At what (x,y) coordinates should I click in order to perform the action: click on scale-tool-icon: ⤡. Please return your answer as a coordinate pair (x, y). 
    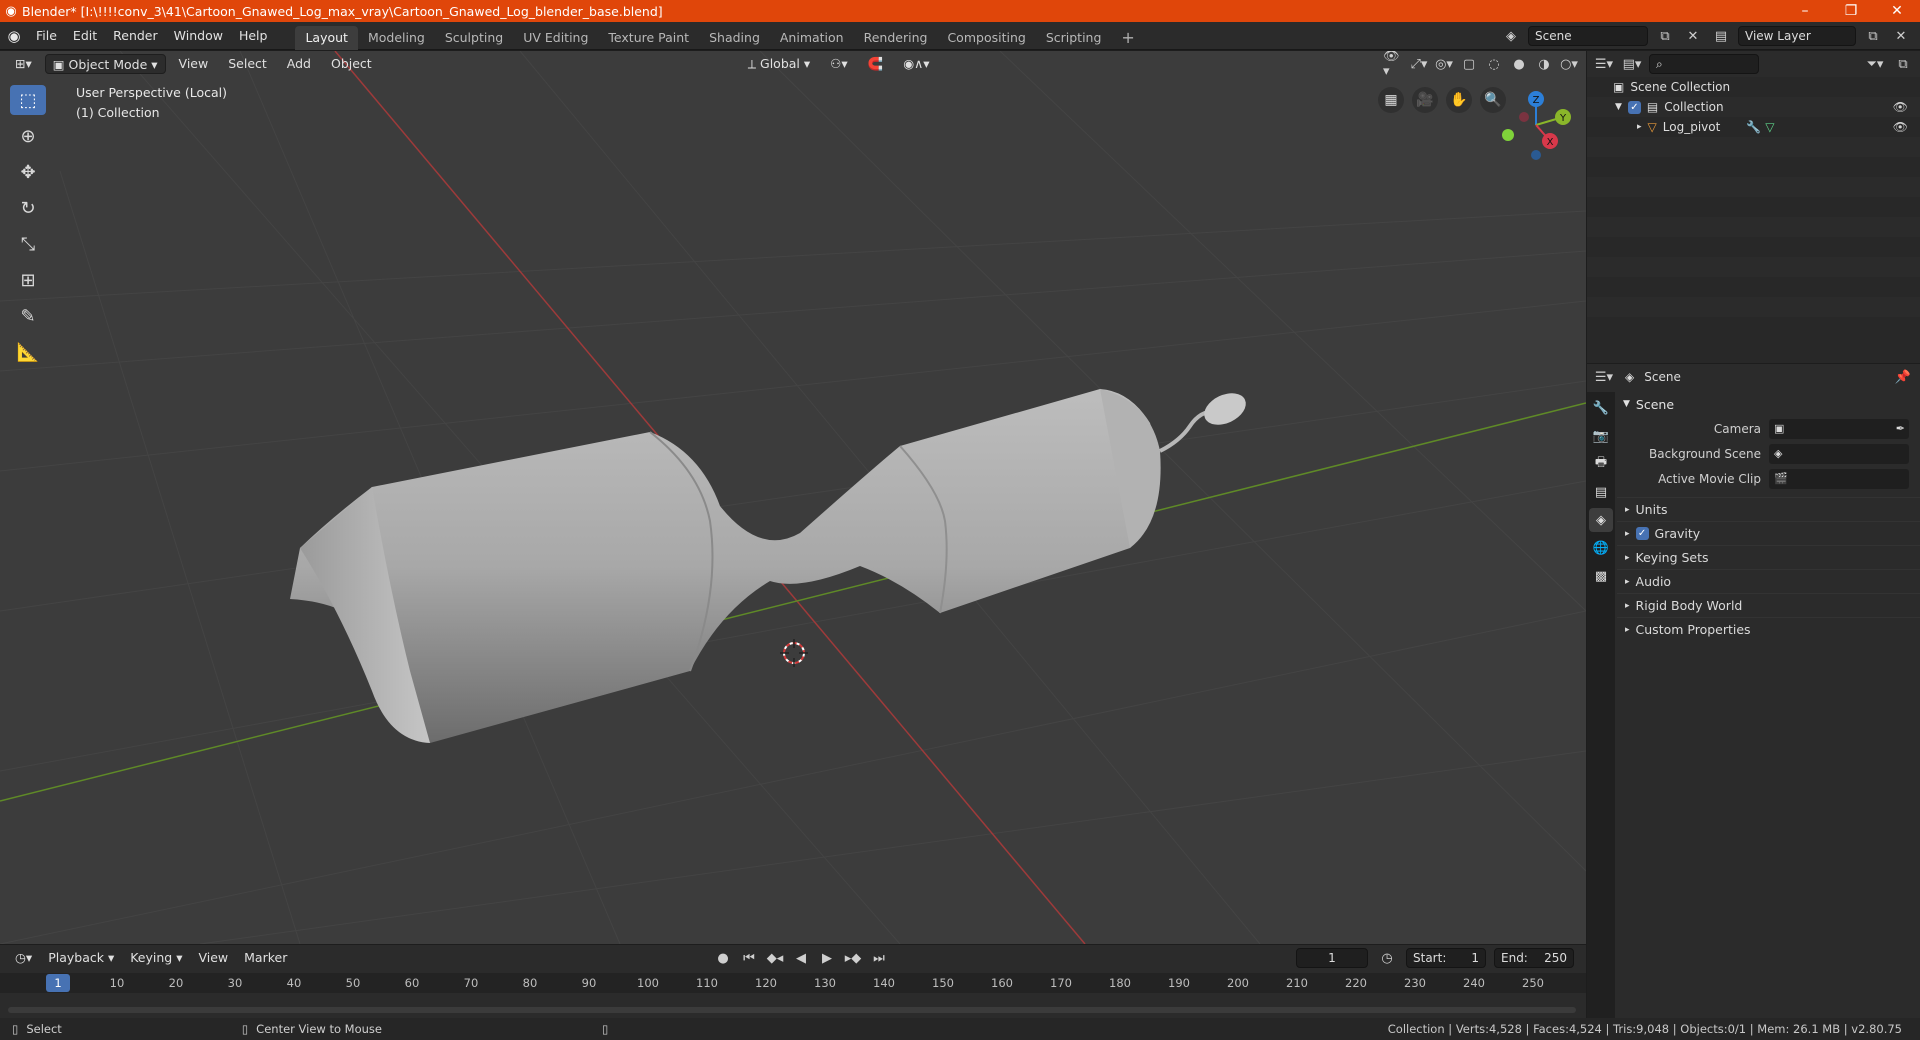
    Looking at the image, I should click on (28, 244).